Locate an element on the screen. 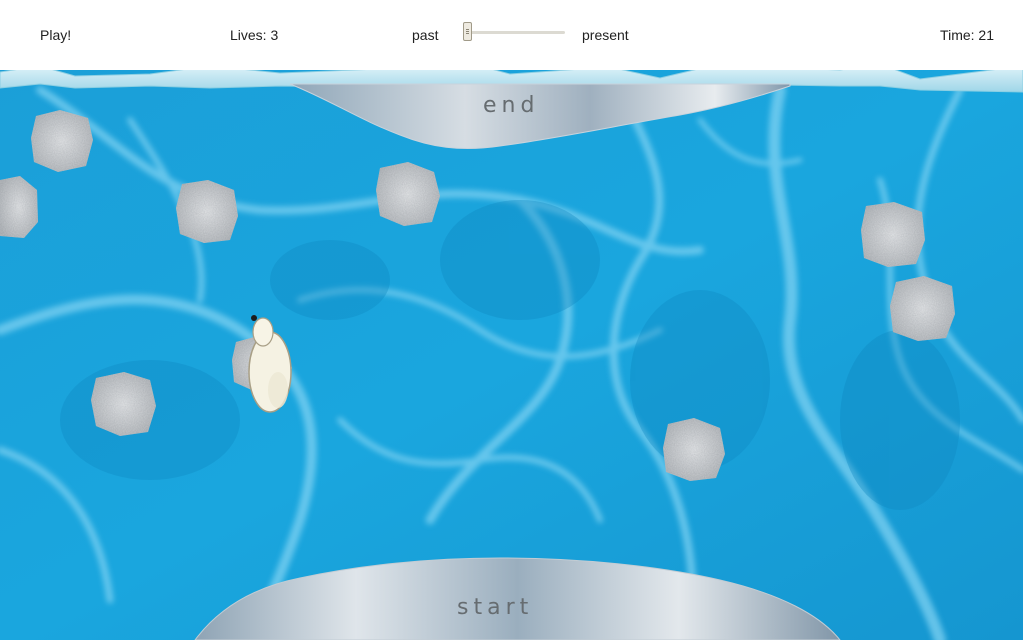  hud-bar: Play! Lives: 3 past present Time: 21 is located at coordinates (511, 35).